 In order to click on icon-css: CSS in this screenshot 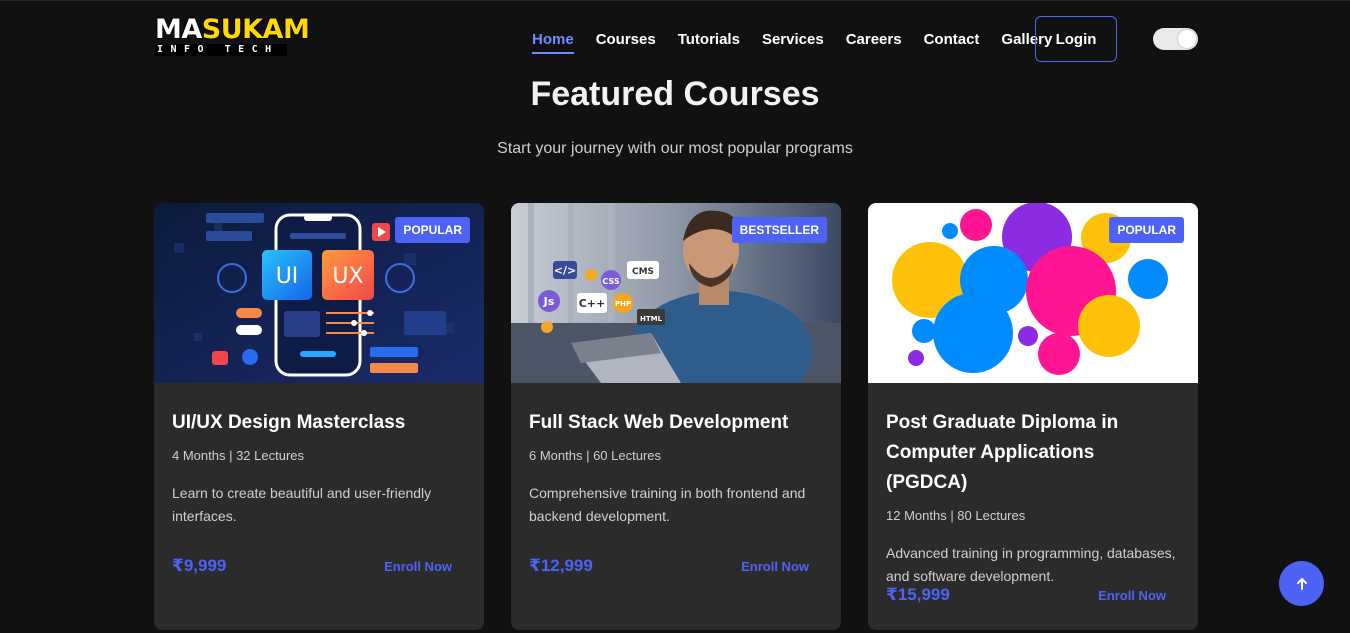, I will do `click(610, 281)`.